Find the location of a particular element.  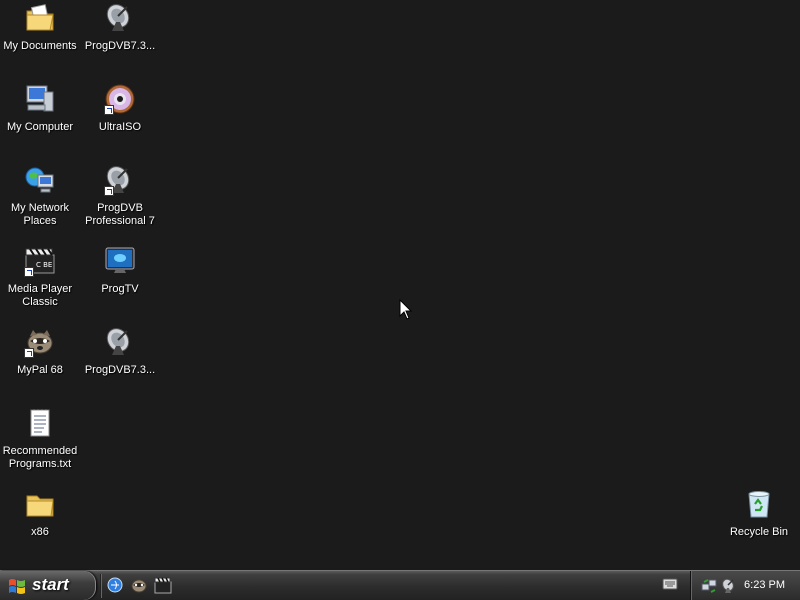

windows-flag-icon is located at coordinates (17, 586).